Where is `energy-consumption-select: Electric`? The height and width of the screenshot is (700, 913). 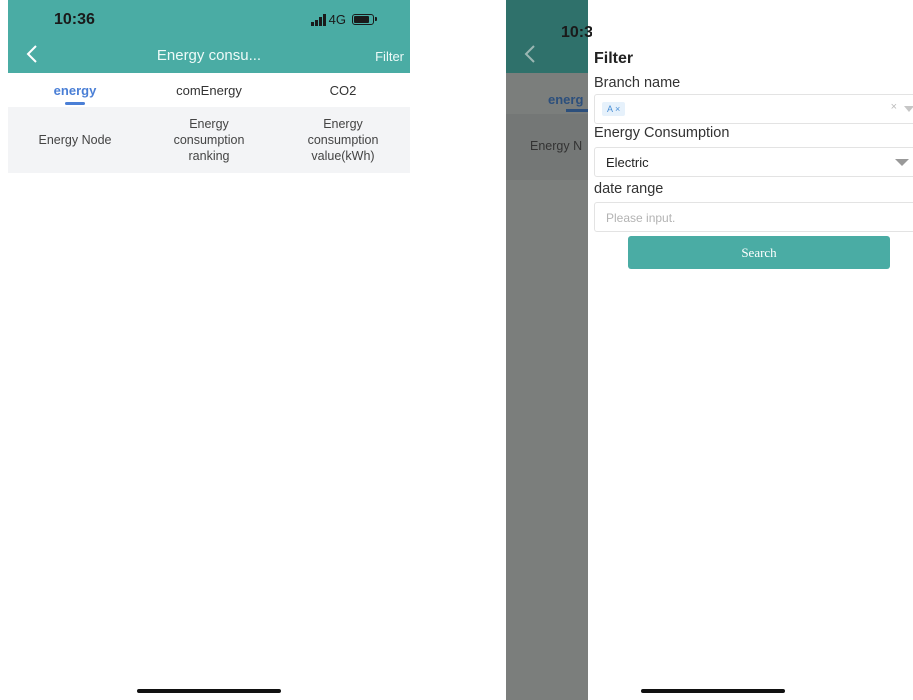
energy-consumption-select: Electric is located at coordinates (753, 162).